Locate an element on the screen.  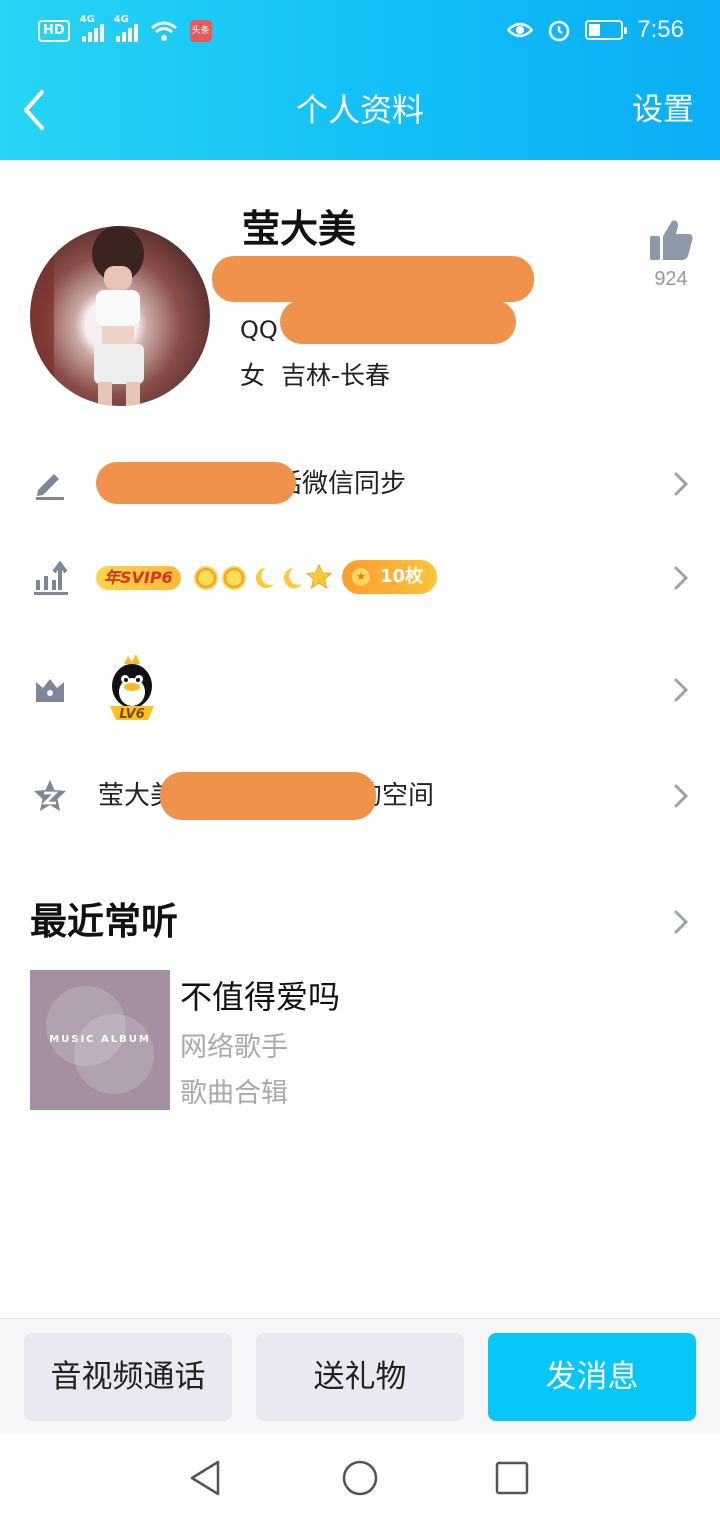
qzone-star-icon is located at coordinates (50, 795).